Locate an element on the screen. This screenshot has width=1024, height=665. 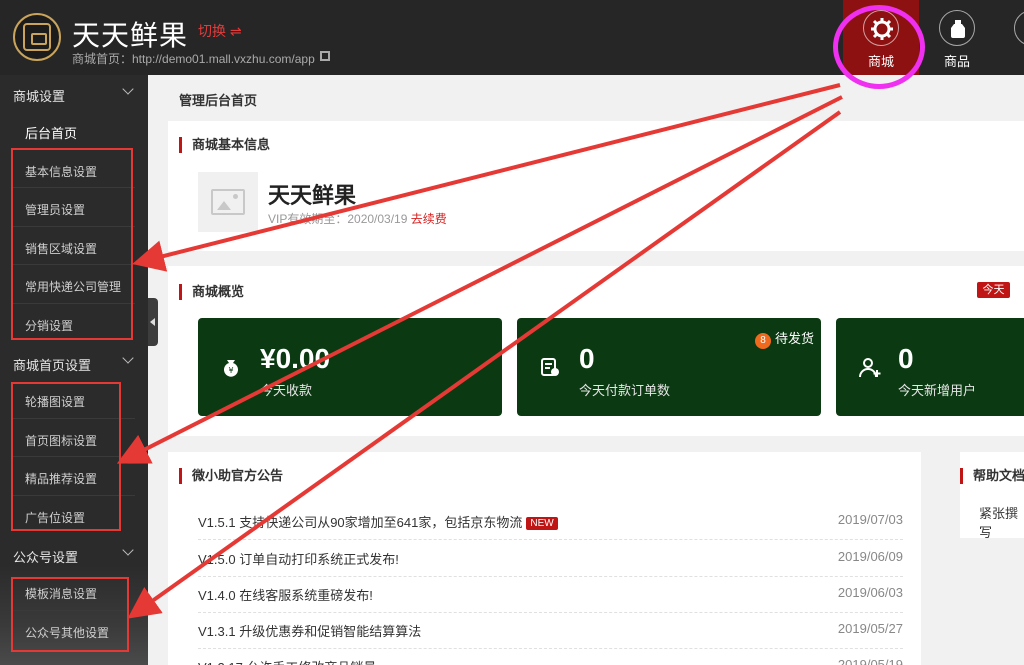
stat-label: 今天新增用户 is located at coordinates (937, 390).